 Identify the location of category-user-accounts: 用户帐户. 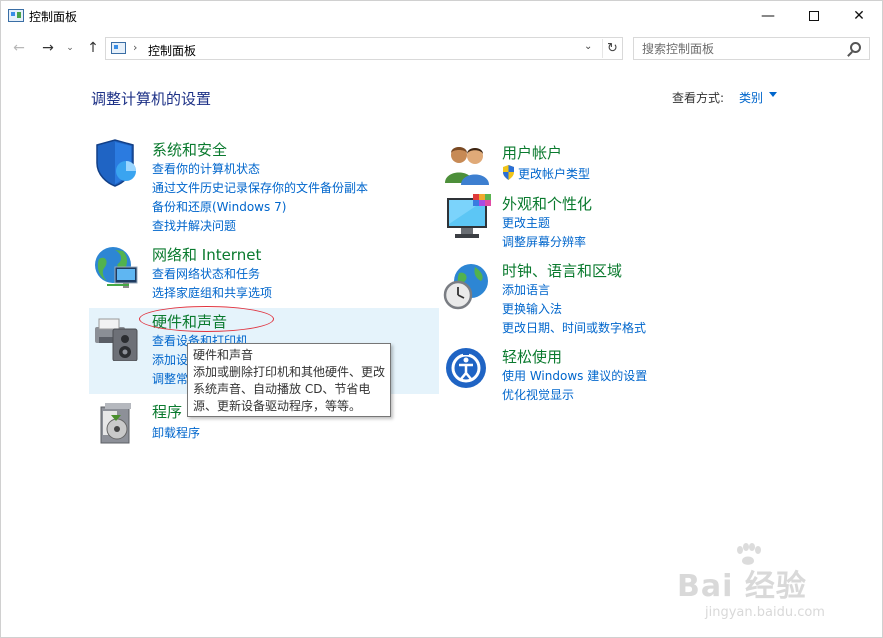
(532, 152).